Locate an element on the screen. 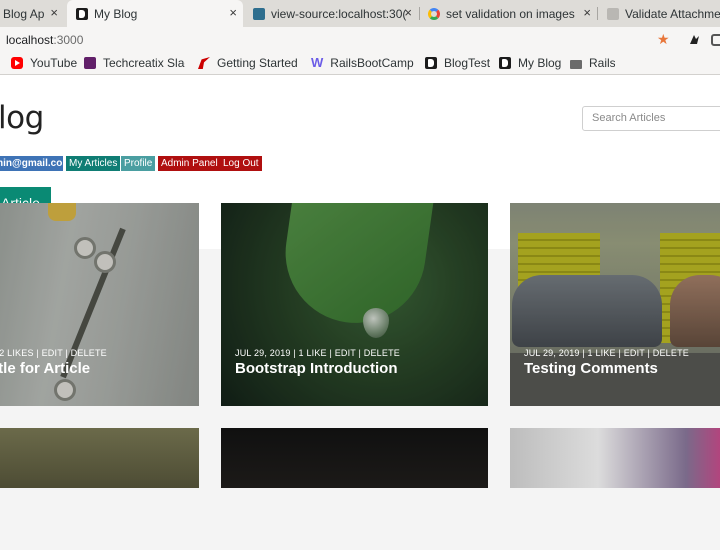 The width and height of the screenshot is (720, 550). bookmark-getting-started: Getting Started is located at coordinates (248, 63).